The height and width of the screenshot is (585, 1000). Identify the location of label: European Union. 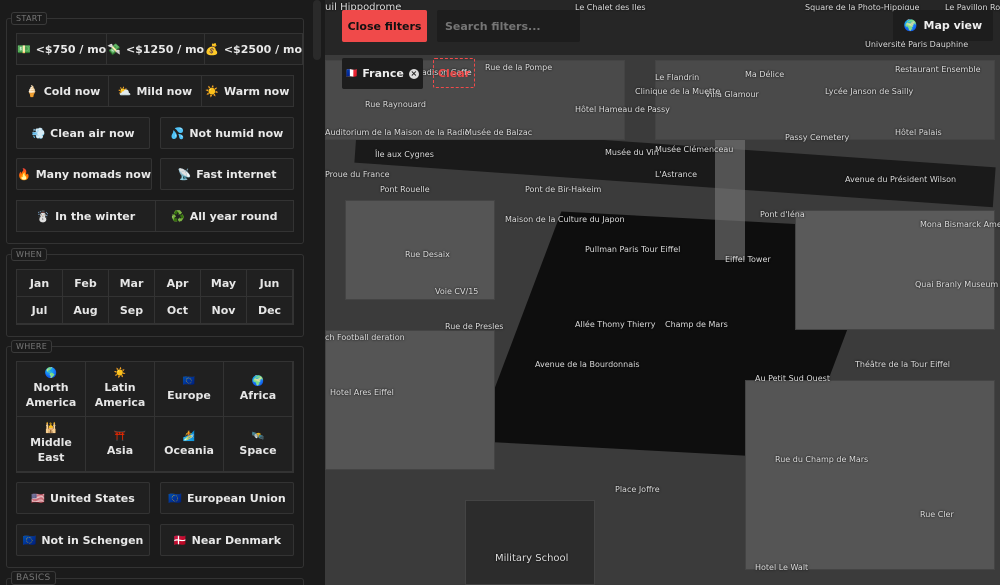
(236, 498).